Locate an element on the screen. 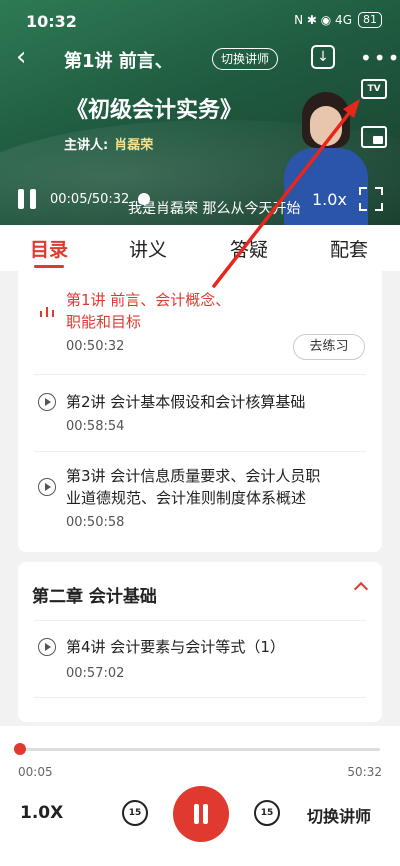 This screenshot has width=400, height=866. lesson-item-4: 第4讲 会计要素与会计等式（1） 00:57:02 is located at coordinates (200, 666).